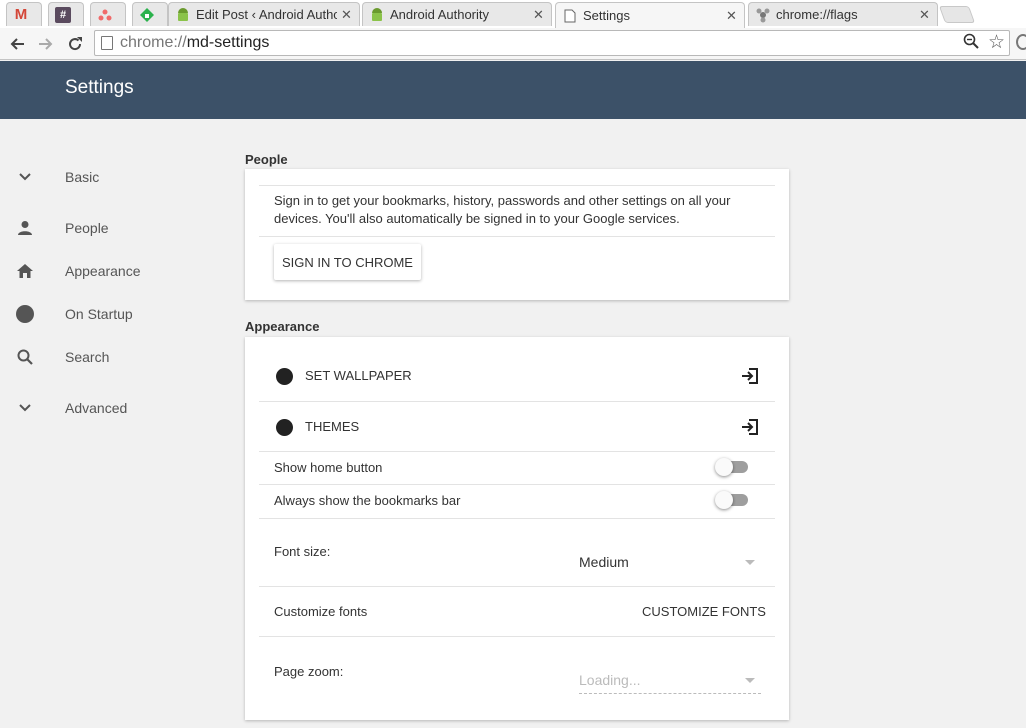 This screenshot has width=1026, height=728. What do you see at coordinates (282, 326) in the screenshot?
I see `appearance-section-title: Appearance` at bounding box center [282, 326].